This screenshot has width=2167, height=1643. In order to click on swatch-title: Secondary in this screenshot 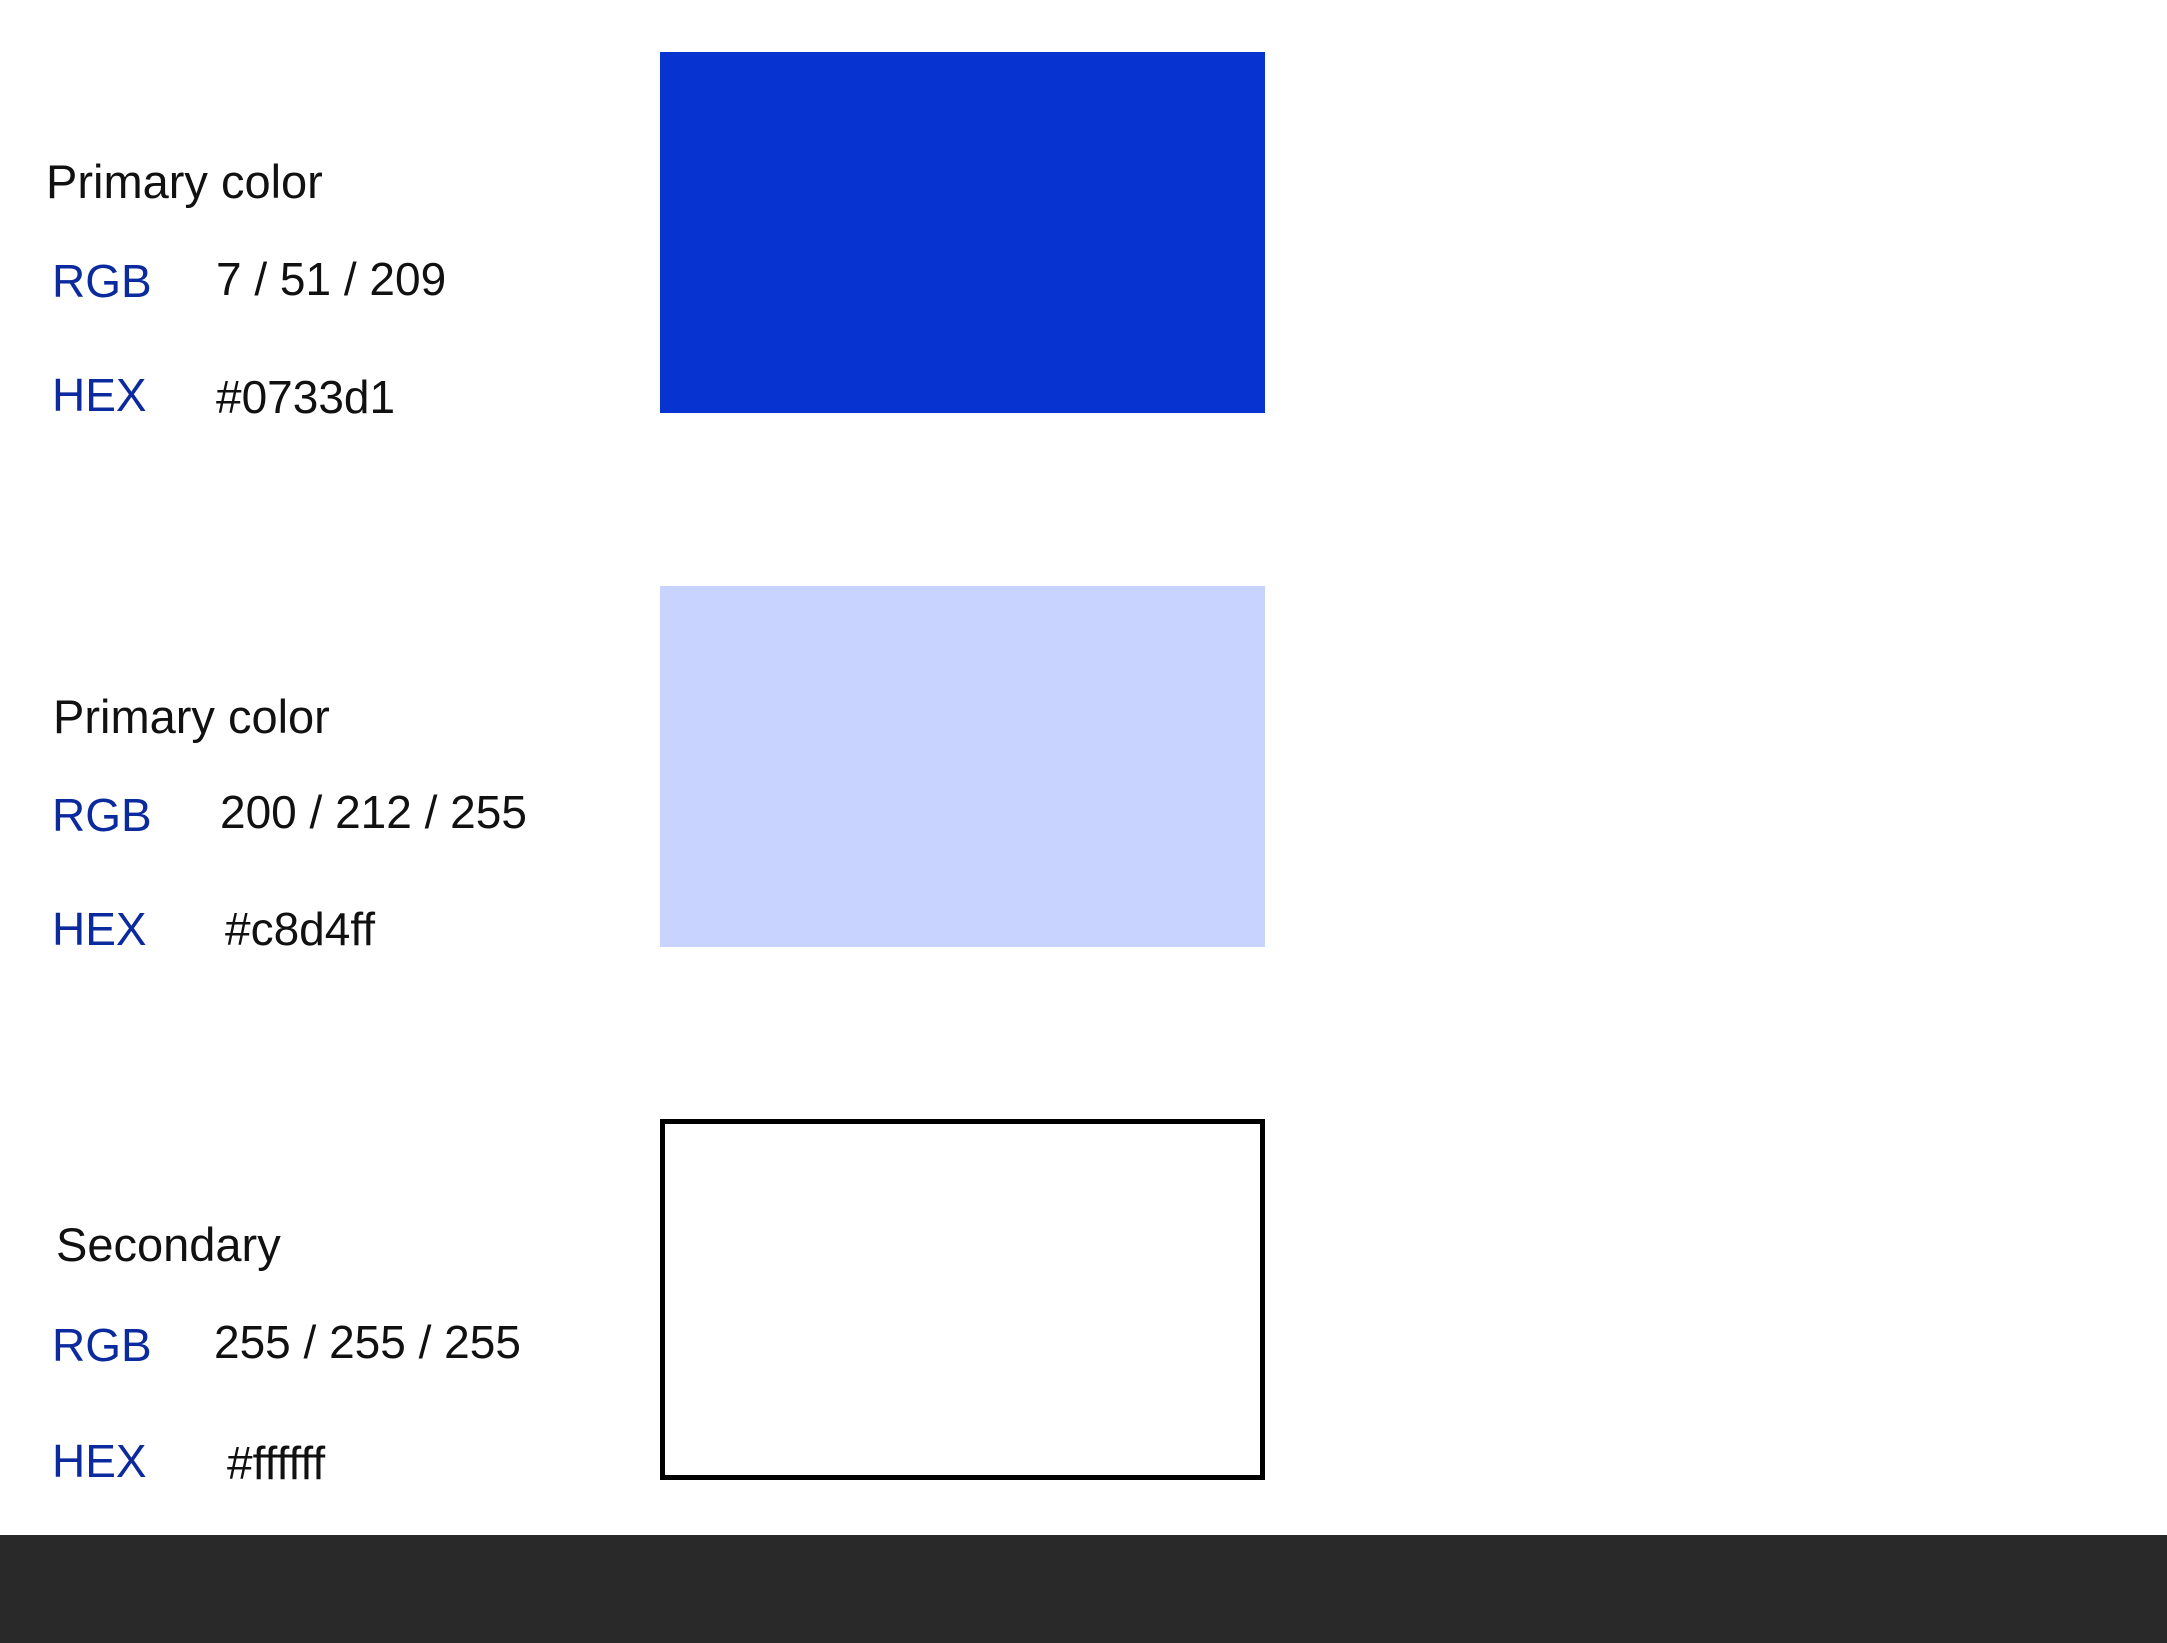, I will do `click(168, 1244)`.